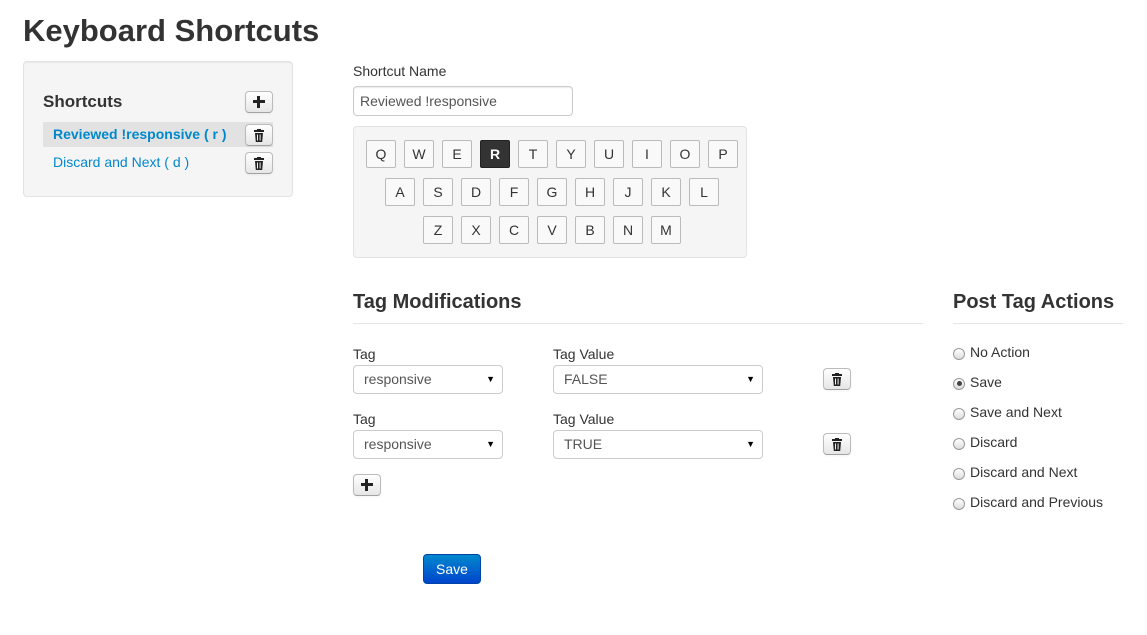 Image resolution: width=1147 pixels, height=635 pixels. I want to click on key-p: P, so click(723, 154).